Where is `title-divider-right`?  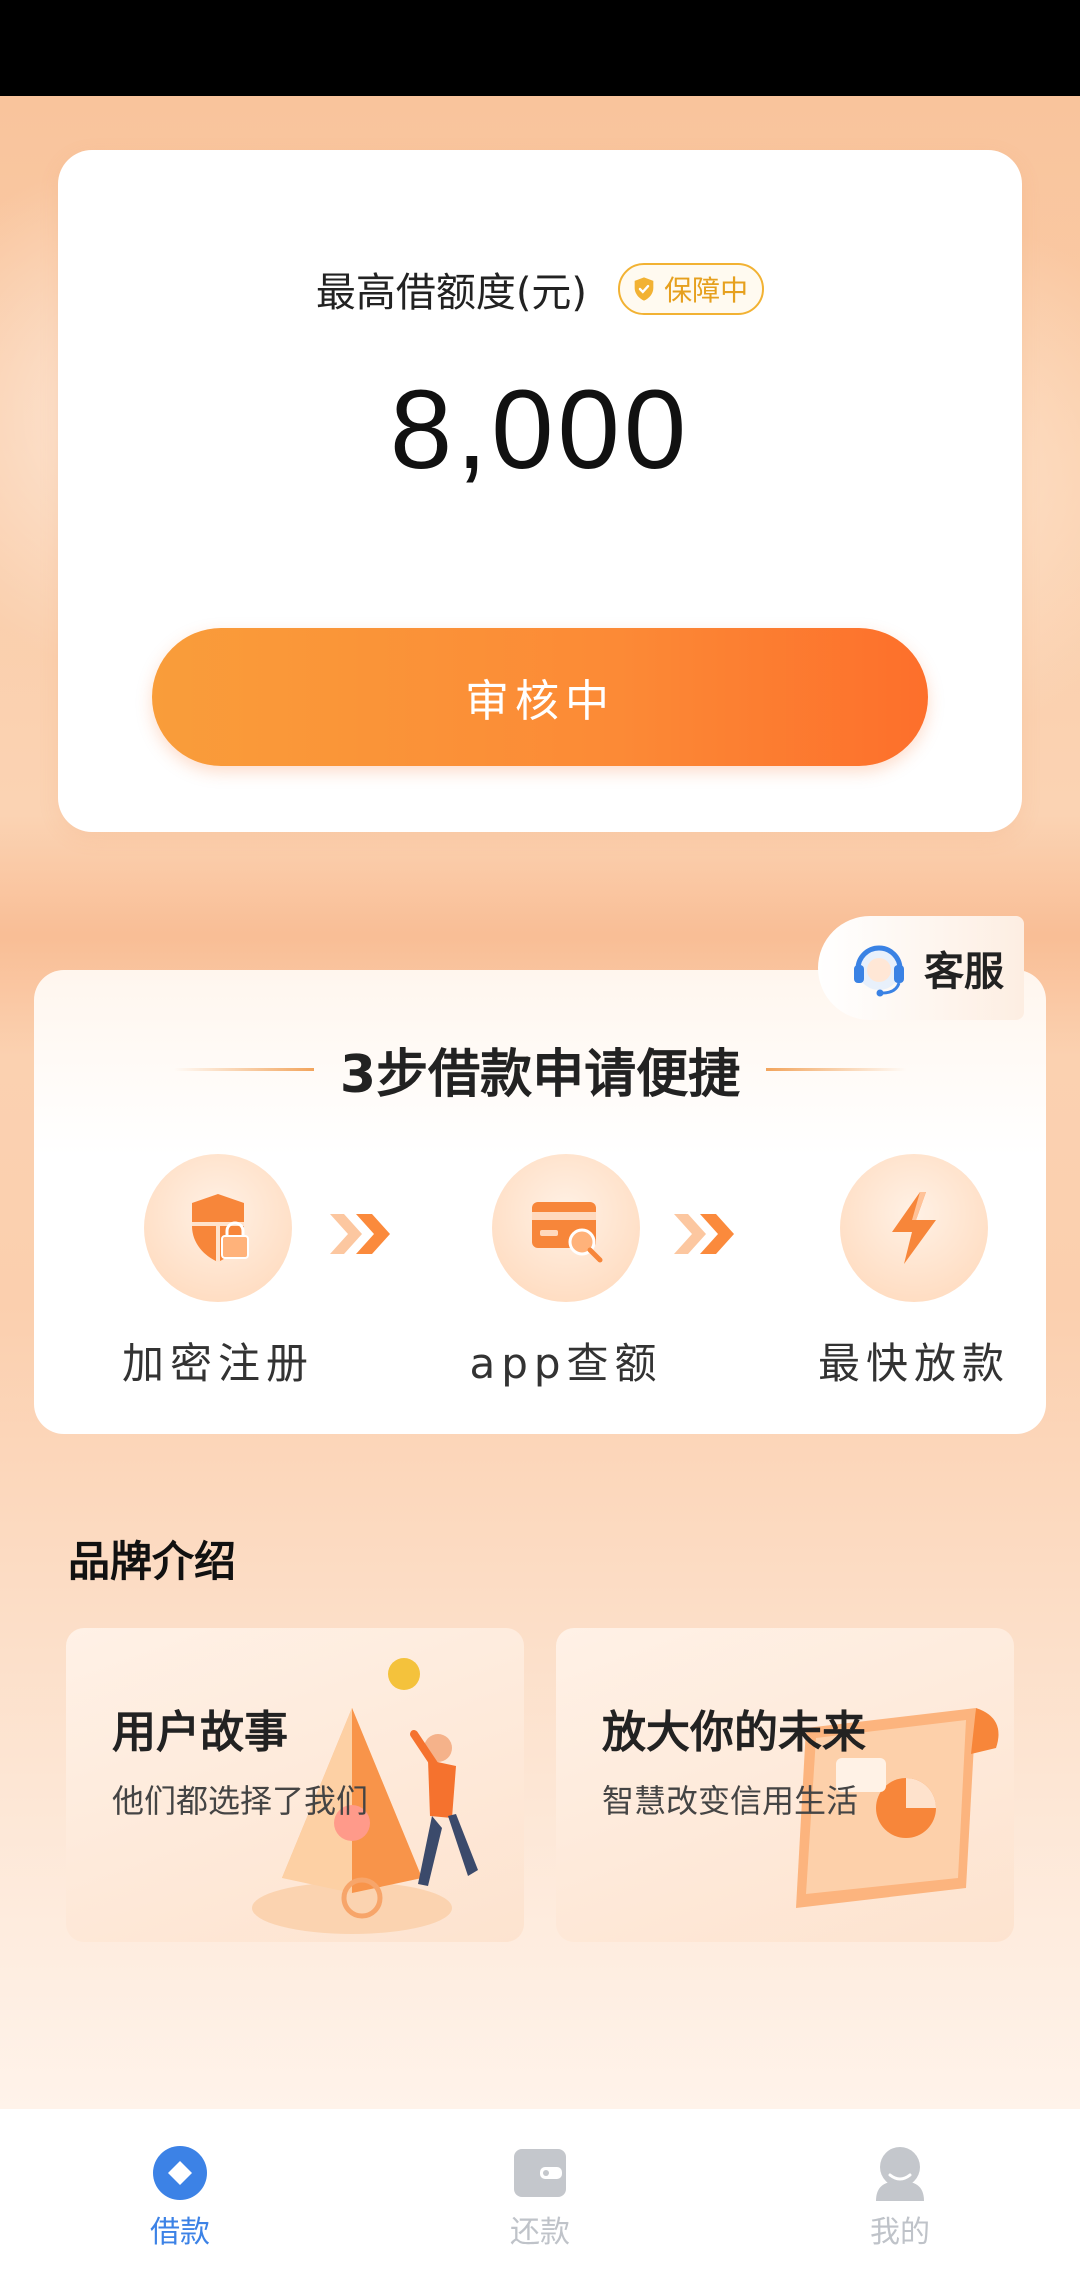 title-divider-right is located at coordinates (836, 1069).